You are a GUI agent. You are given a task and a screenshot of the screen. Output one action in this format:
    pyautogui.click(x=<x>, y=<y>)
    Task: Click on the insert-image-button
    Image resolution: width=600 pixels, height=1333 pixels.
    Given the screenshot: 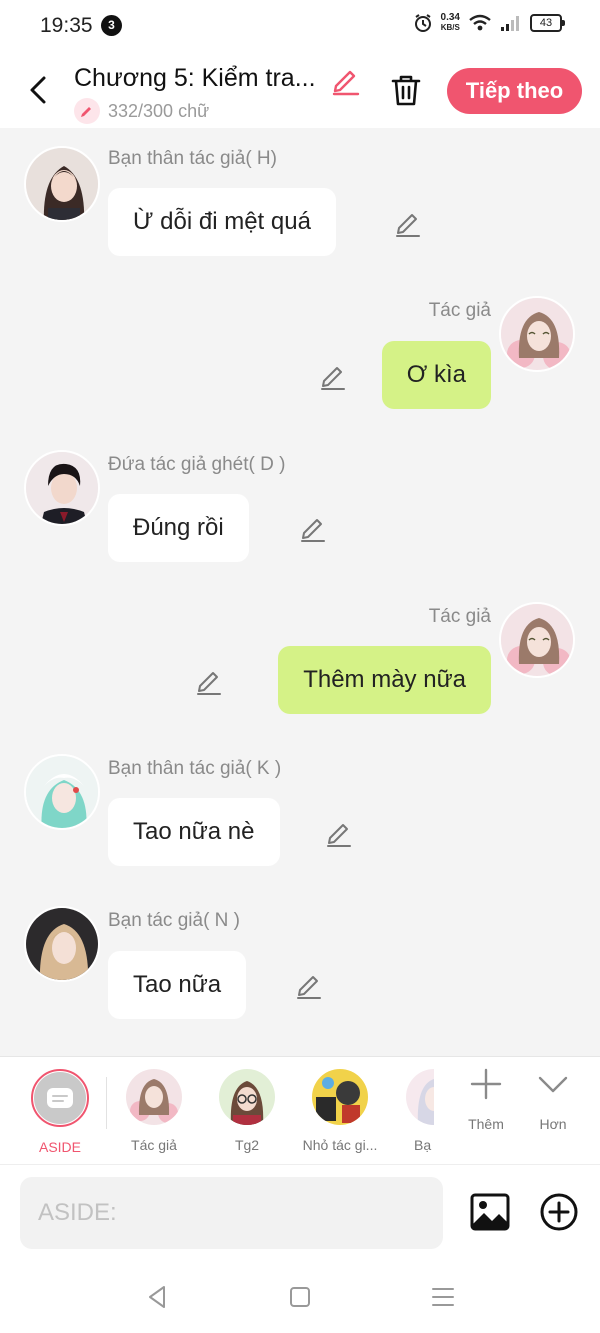 What is the action you would take?
    pyautogui.click(x=490, y=1212)
    